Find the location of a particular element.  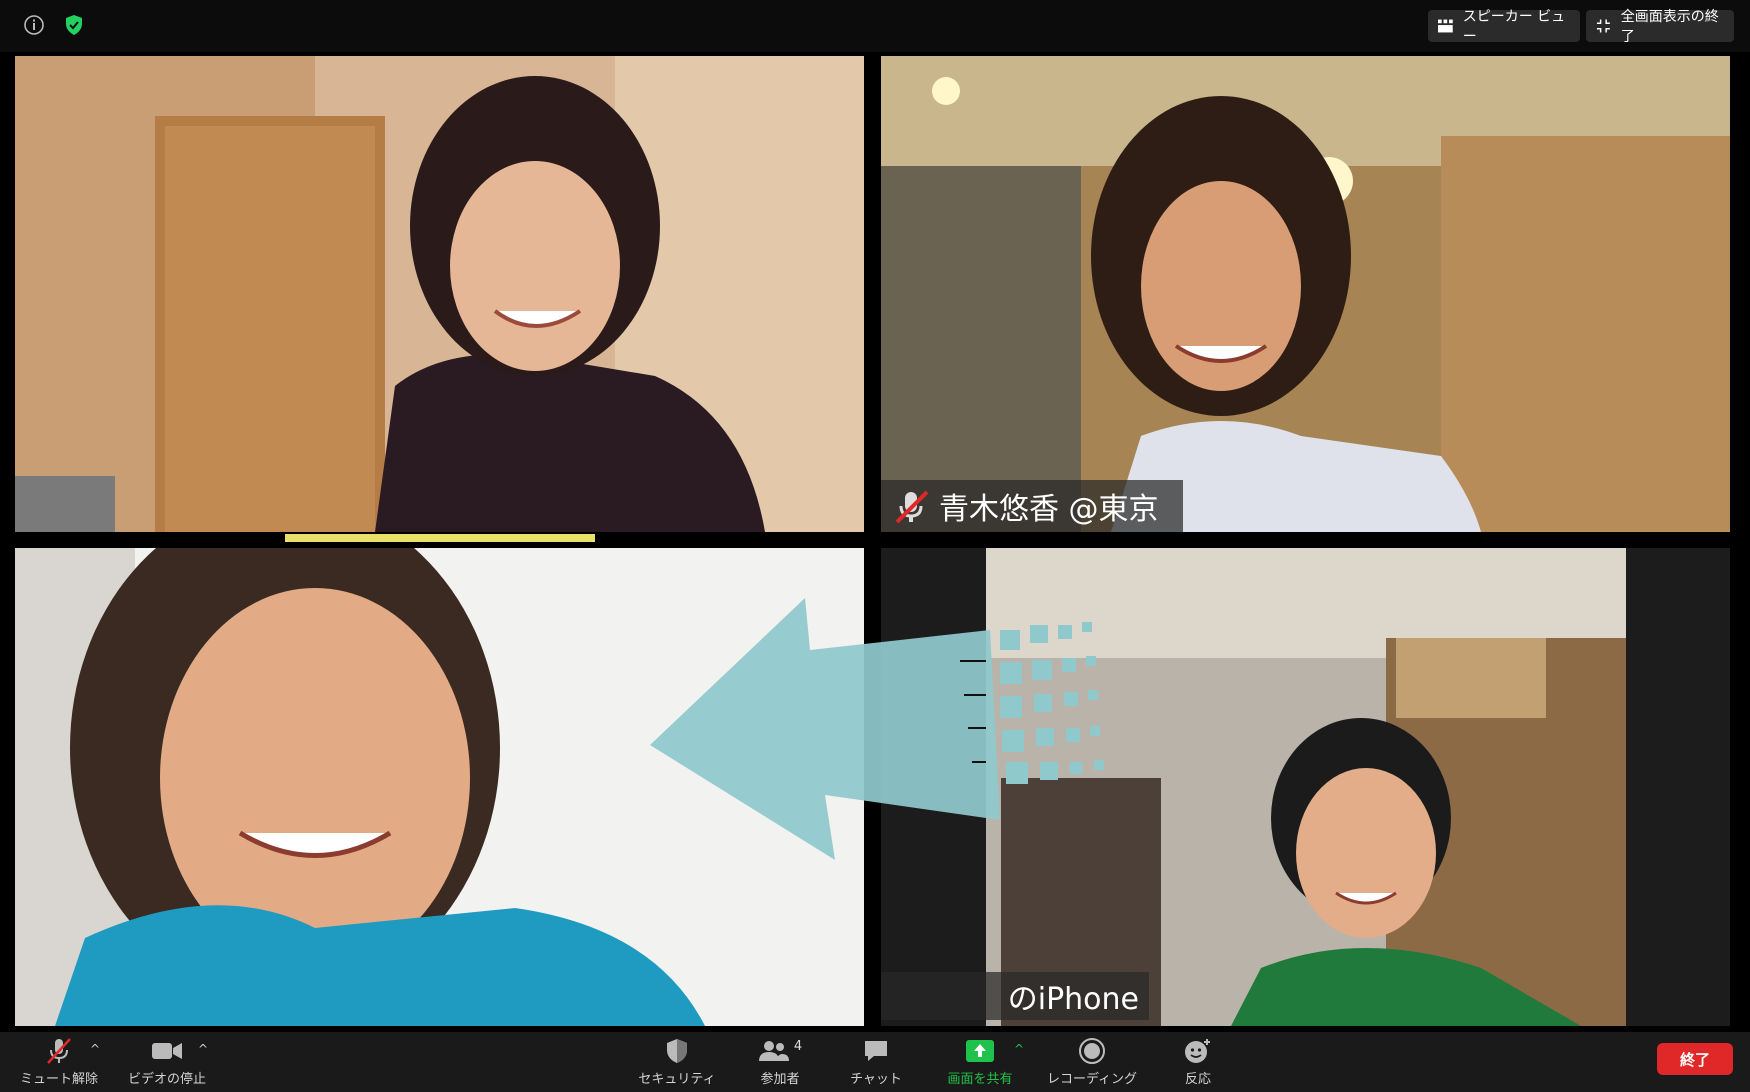

chat-button: チャット is located at coordinates (876, 1063).